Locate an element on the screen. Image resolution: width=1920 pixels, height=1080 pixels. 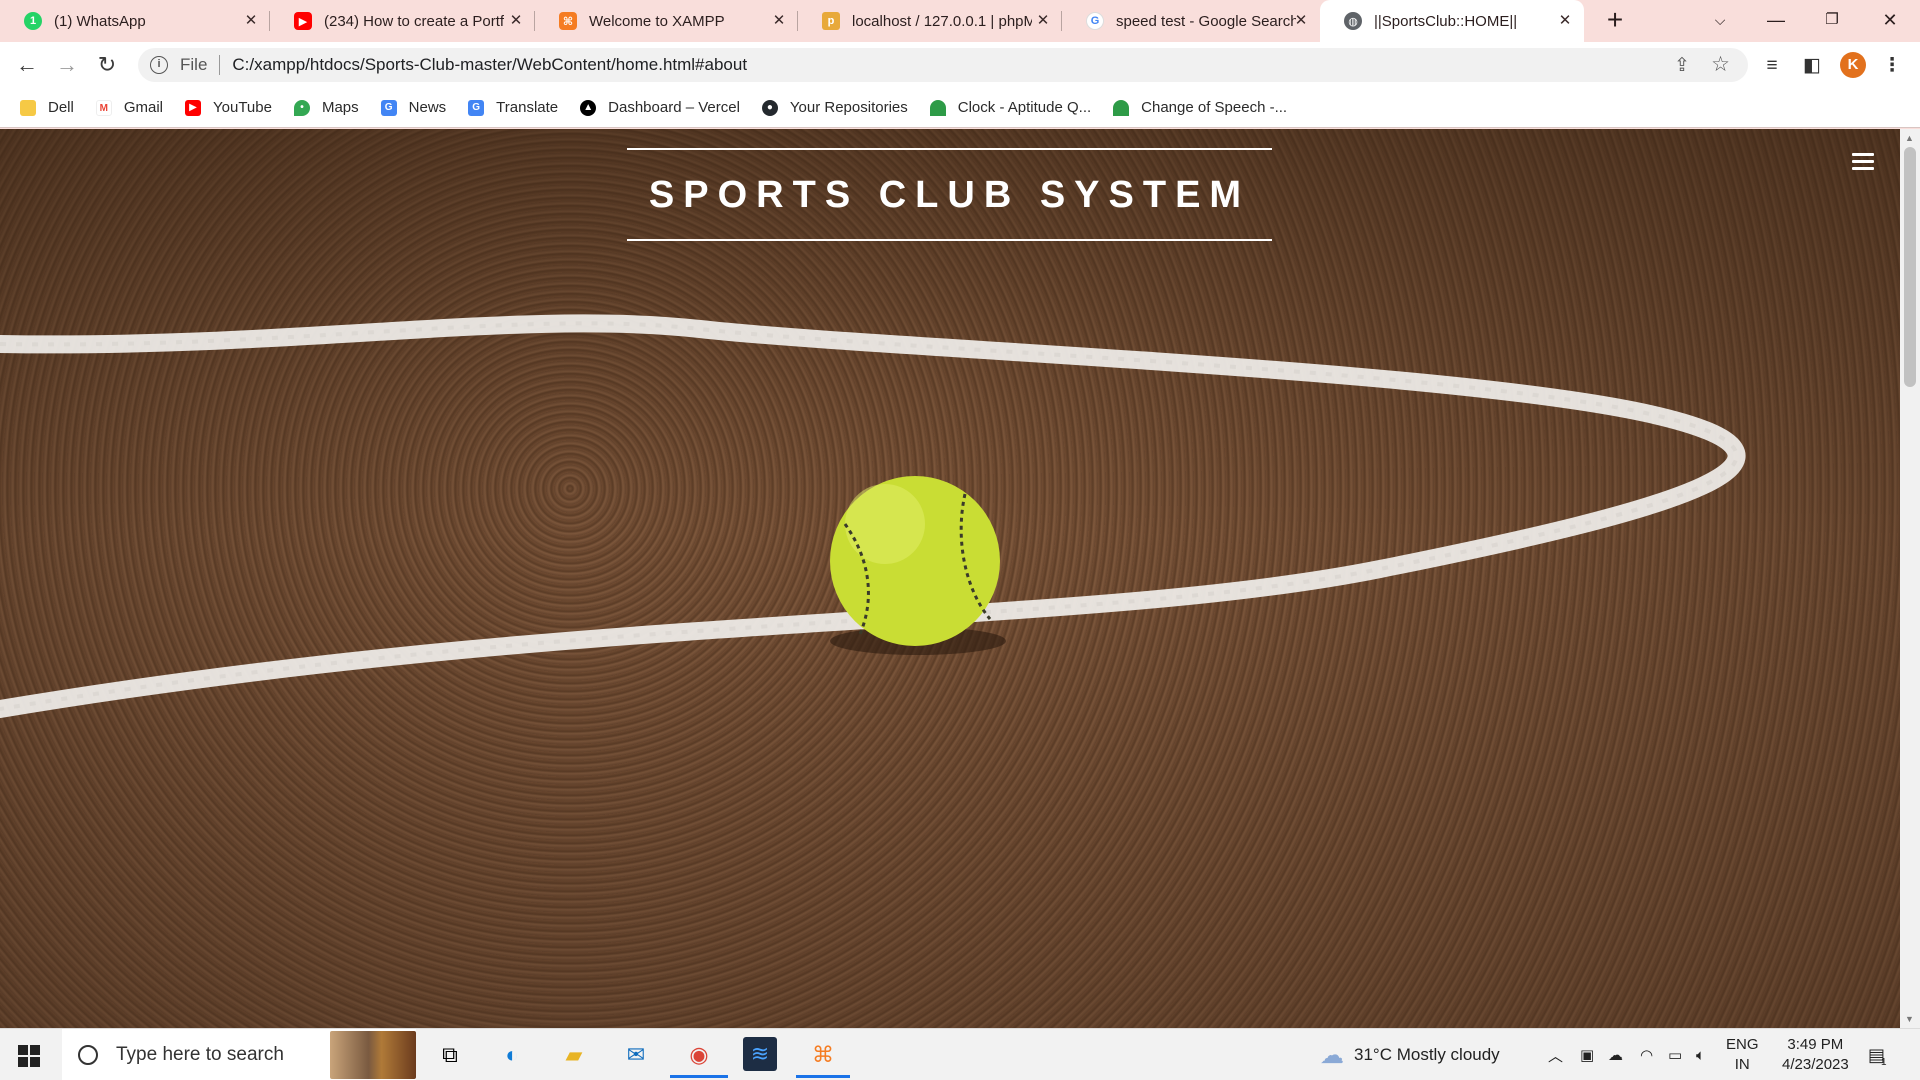
profile-avatar: K is located at coordinates (1853, 65).